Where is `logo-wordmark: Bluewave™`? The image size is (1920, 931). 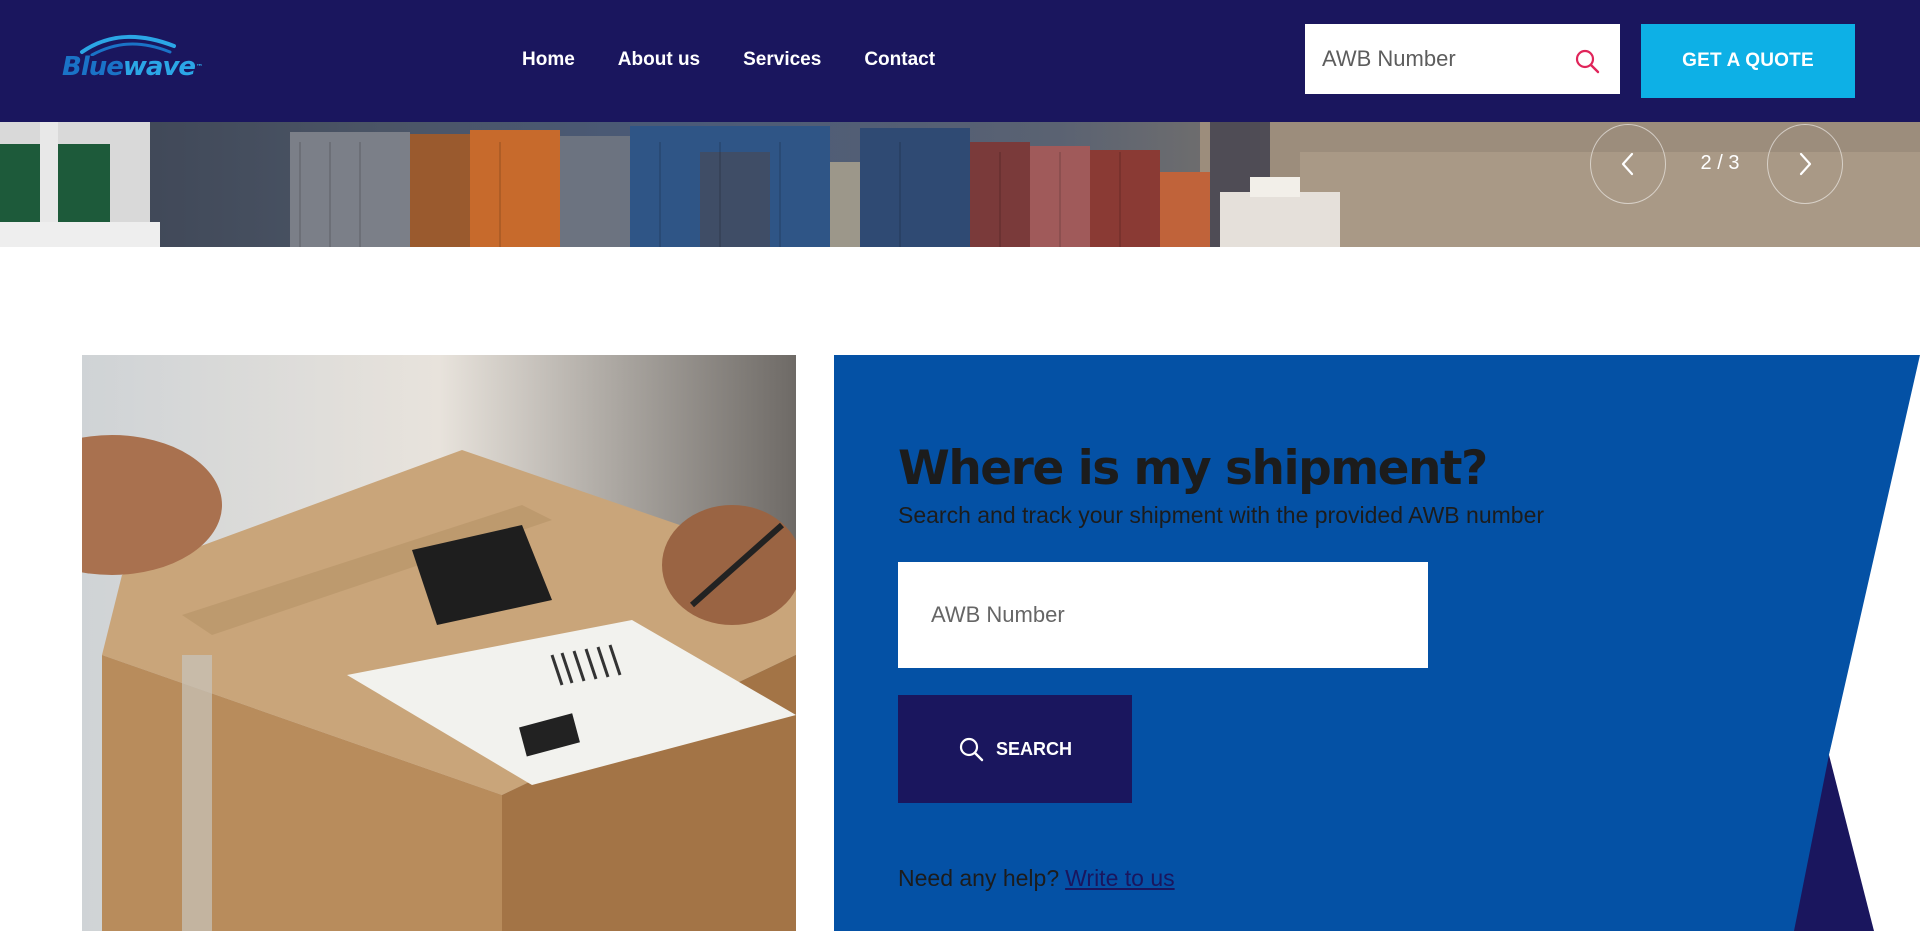 logo-wordmark: Bluewave™ is located at coordinates (132, 67).